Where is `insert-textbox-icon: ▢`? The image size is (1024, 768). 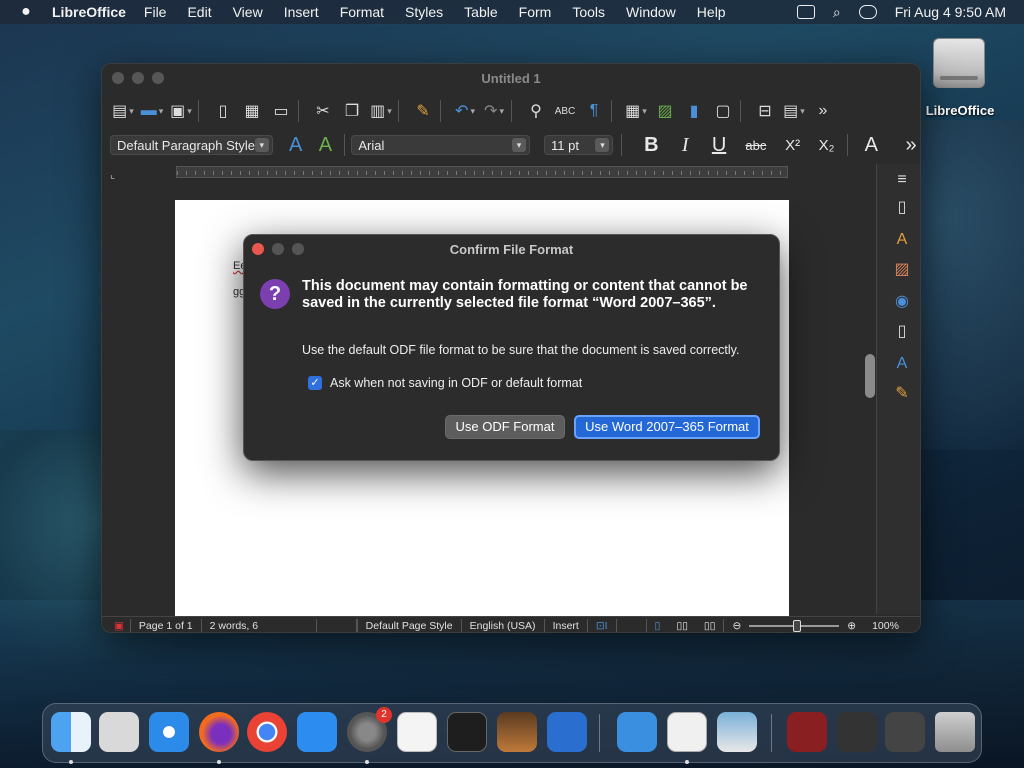 insert-textbox-icon: ▢ is located at coordinates (723, 111).